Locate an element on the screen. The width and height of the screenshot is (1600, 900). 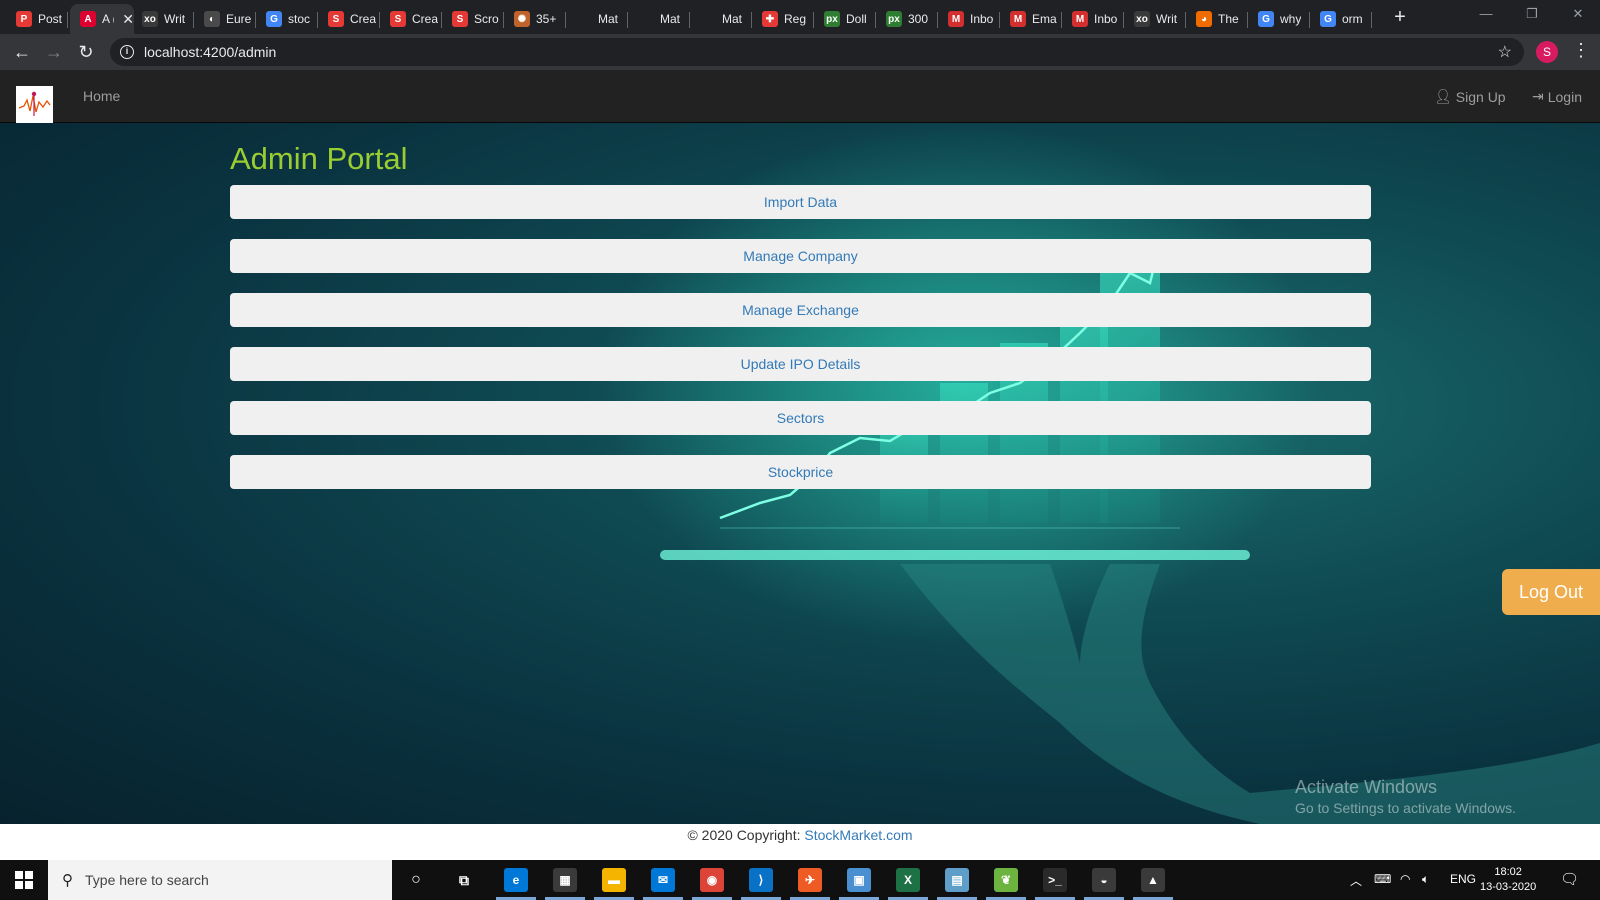
address-bar: i localhost:4200/admin ☆ is located at coordinates (817, 52).